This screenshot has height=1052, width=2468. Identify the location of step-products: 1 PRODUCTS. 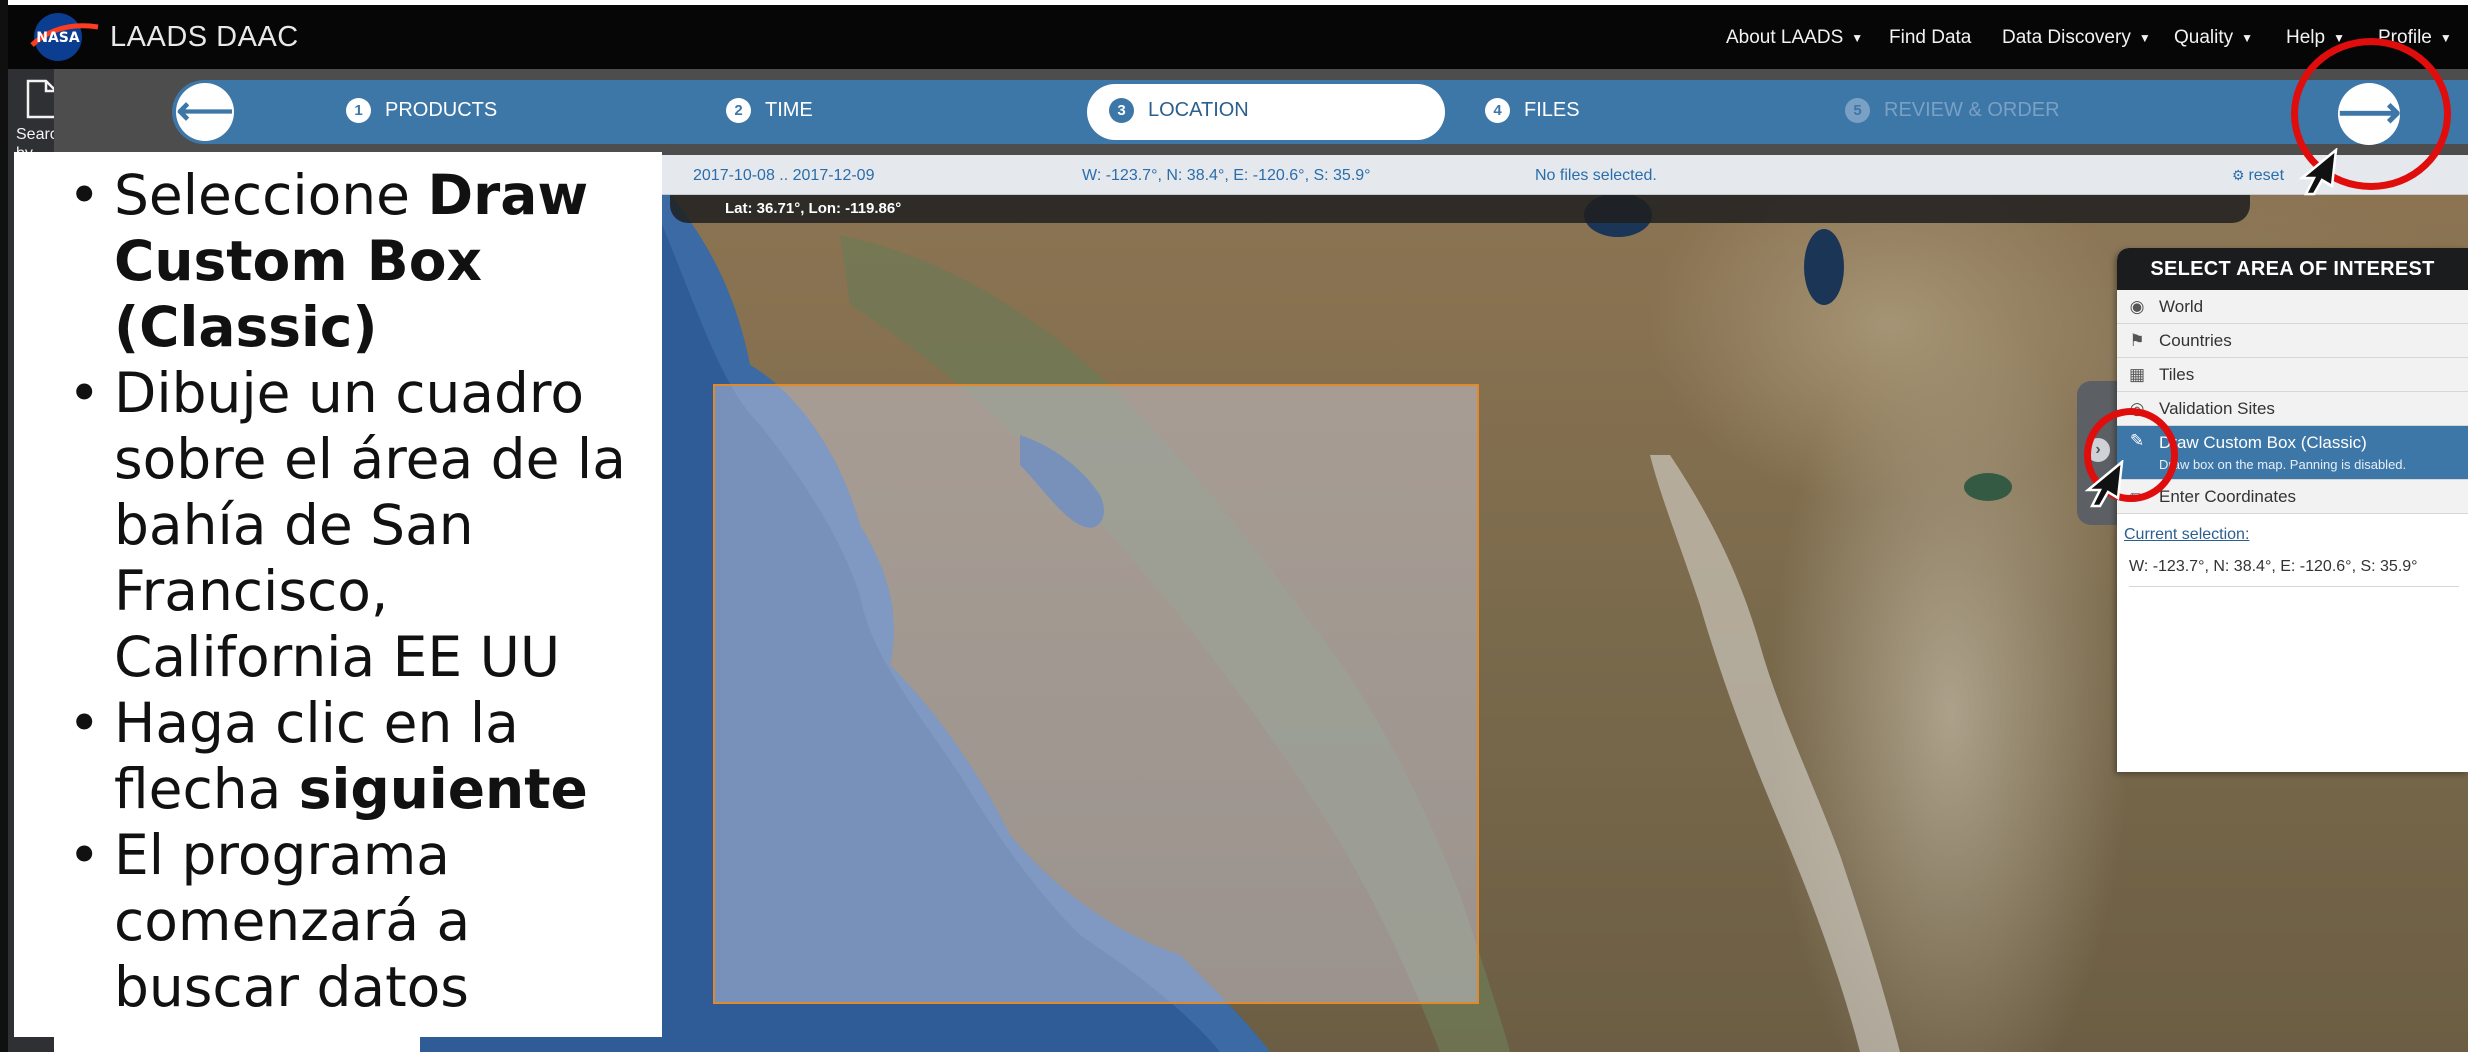
(421, 110).